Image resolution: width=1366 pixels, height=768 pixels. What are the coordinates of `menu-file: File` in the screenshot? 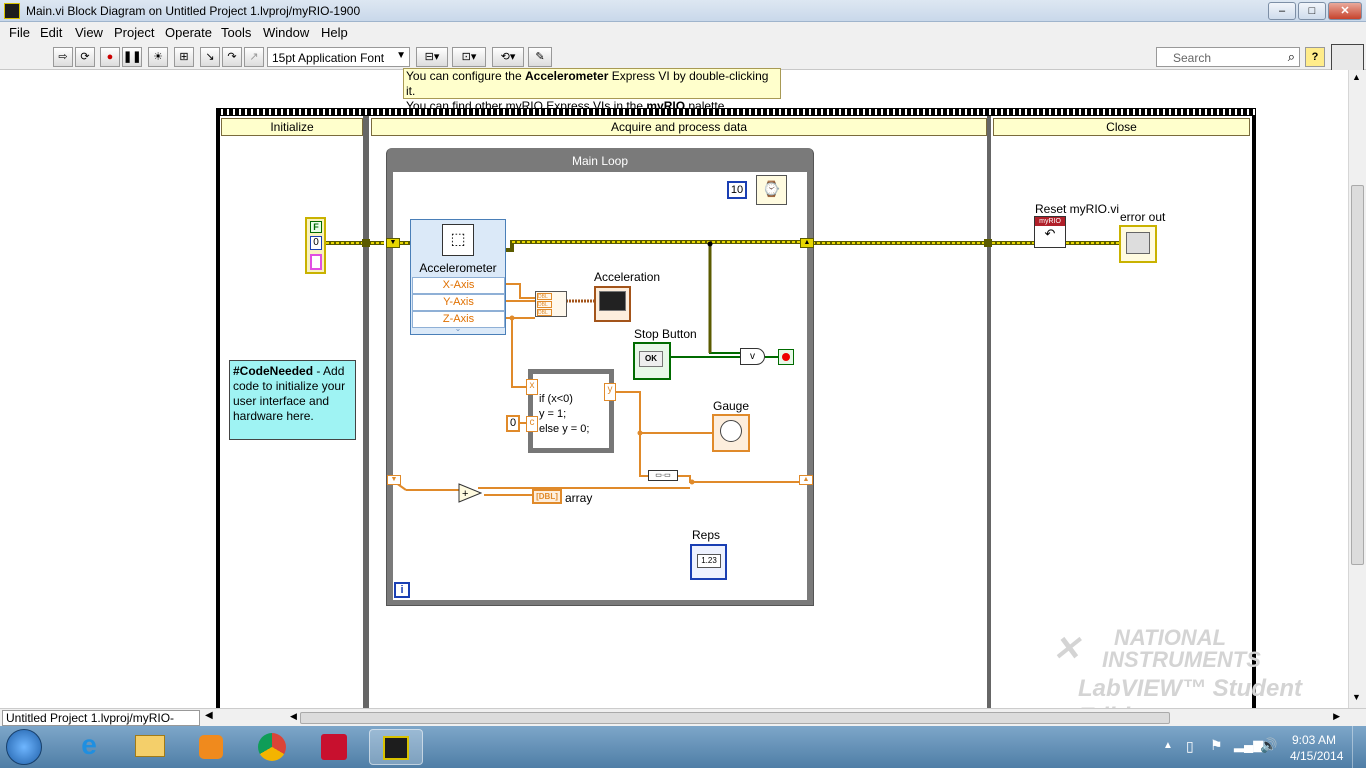 It's located at (19, 32).